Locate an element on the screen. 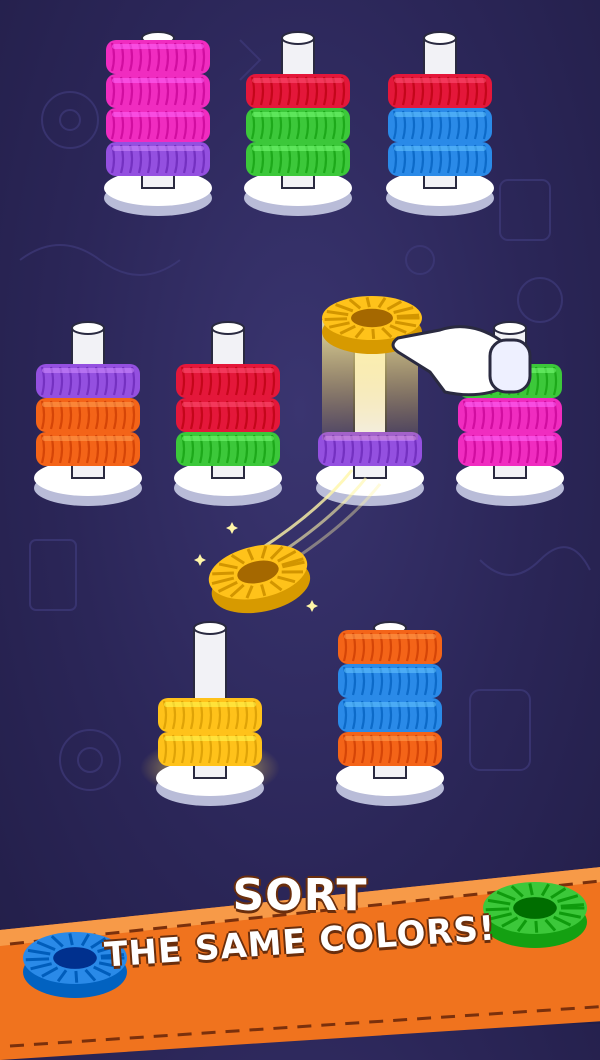 This screenshot has height=1060, width=600. thrown-ring is located at coordinates (259, 579).